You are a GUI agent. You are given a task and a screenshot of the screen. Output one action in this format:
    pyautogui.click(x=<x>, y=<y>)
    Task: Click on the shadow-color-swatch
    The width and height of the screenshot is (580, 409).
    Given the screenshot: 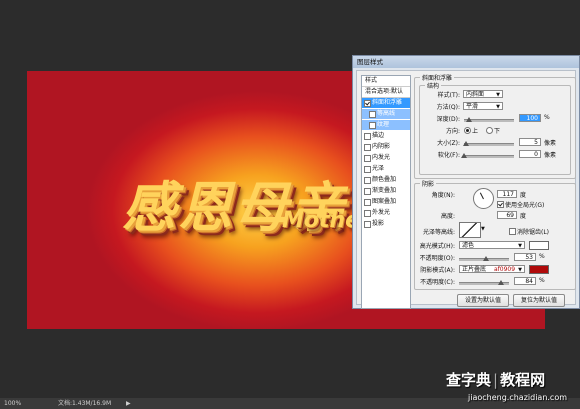 What is the action you would take?
    pyautogui.click(x=539, y=269)
    